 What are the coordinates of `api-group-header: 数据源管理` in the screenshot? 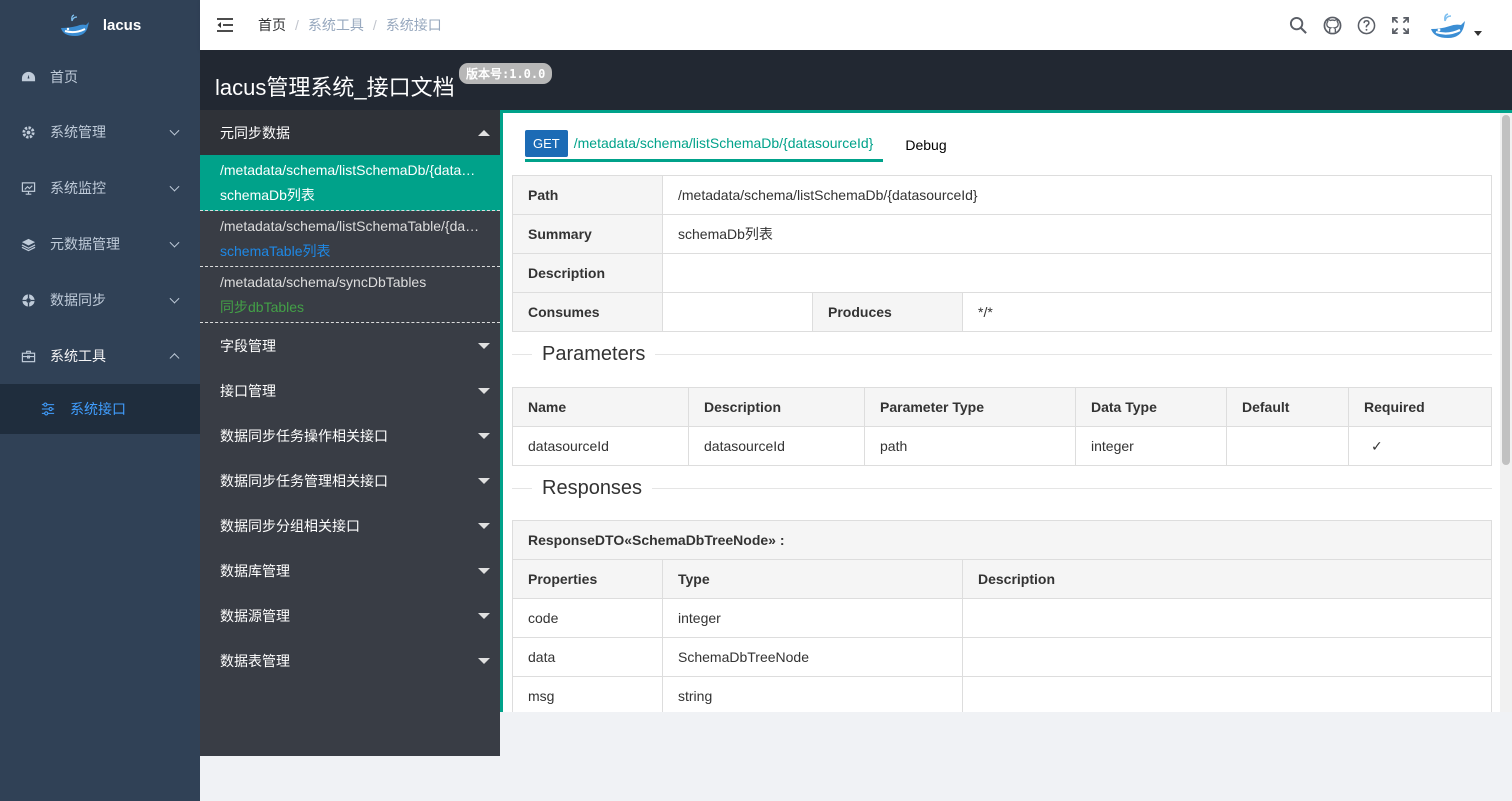 It's located at (350, 615).